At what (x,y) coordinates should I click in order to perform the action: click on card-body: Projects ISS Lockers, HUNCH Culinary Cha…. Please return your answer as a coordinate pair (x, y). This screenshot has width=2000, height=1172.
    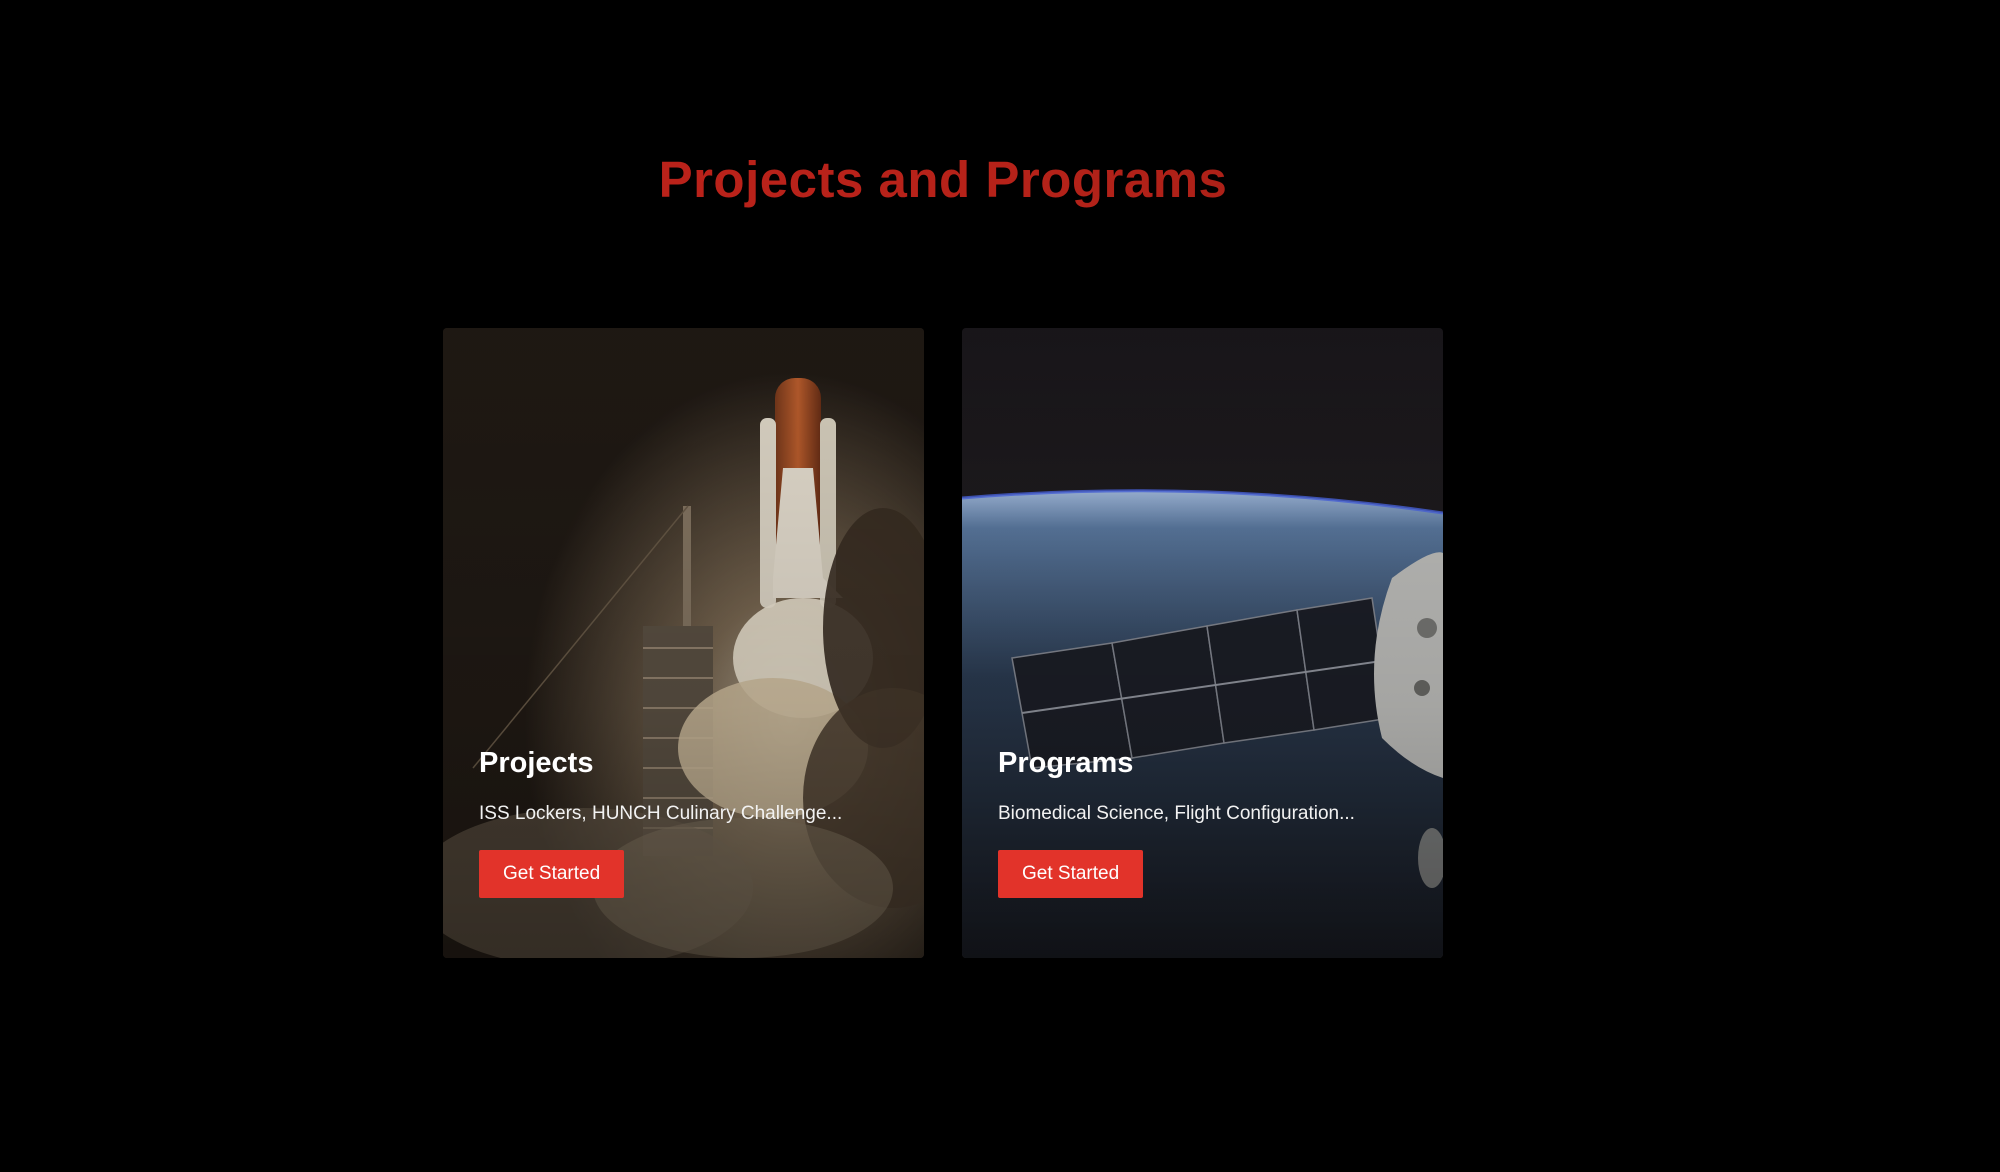
    Looking at the image, I should click on (683, 822).